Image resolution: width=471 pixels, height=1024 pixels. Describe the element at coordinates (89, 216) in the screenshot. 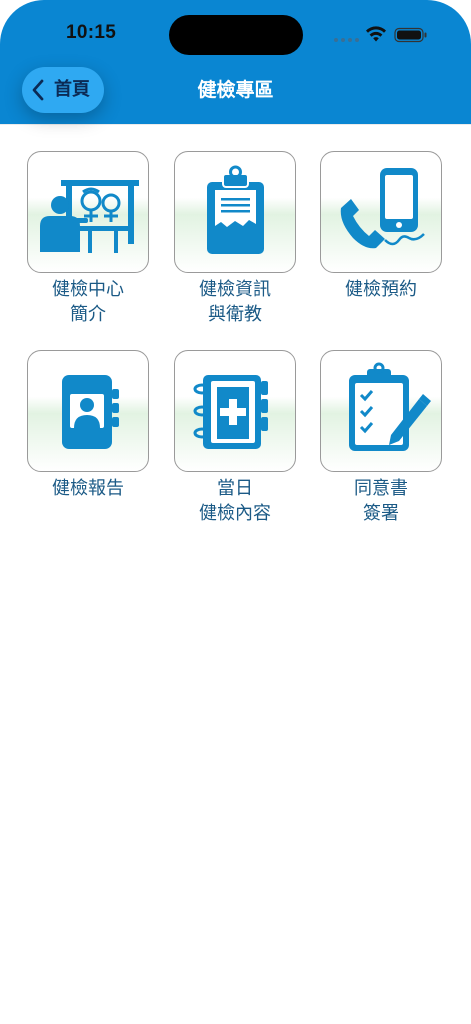

I see `presentation-board-icon` at that location.